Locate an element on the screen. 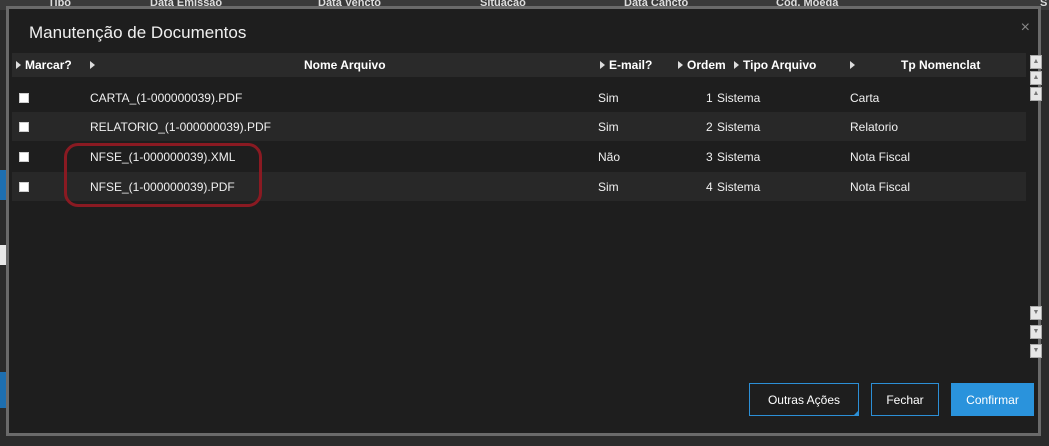  scroll-page-down-icon: ▼ is located at coordinates (1036, 332).